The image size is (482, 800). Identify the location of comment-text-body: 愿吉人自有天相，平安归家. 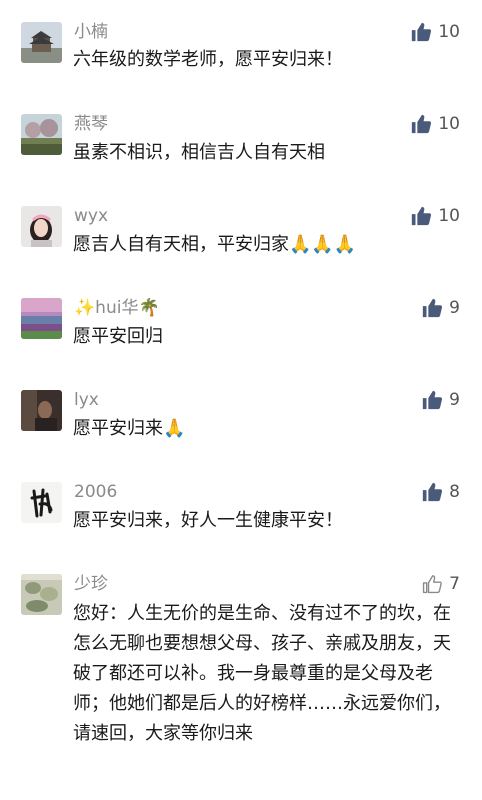
(181, 244).